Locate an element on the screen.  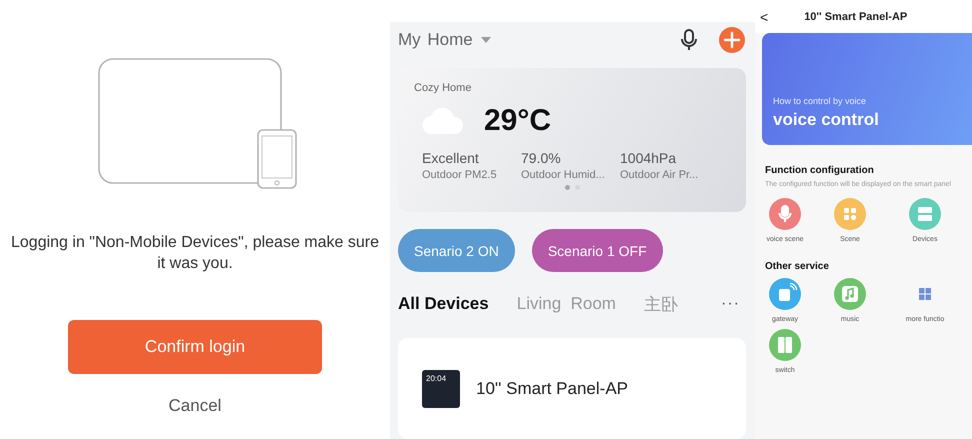
server-icon is located at coordinates (925, 214).